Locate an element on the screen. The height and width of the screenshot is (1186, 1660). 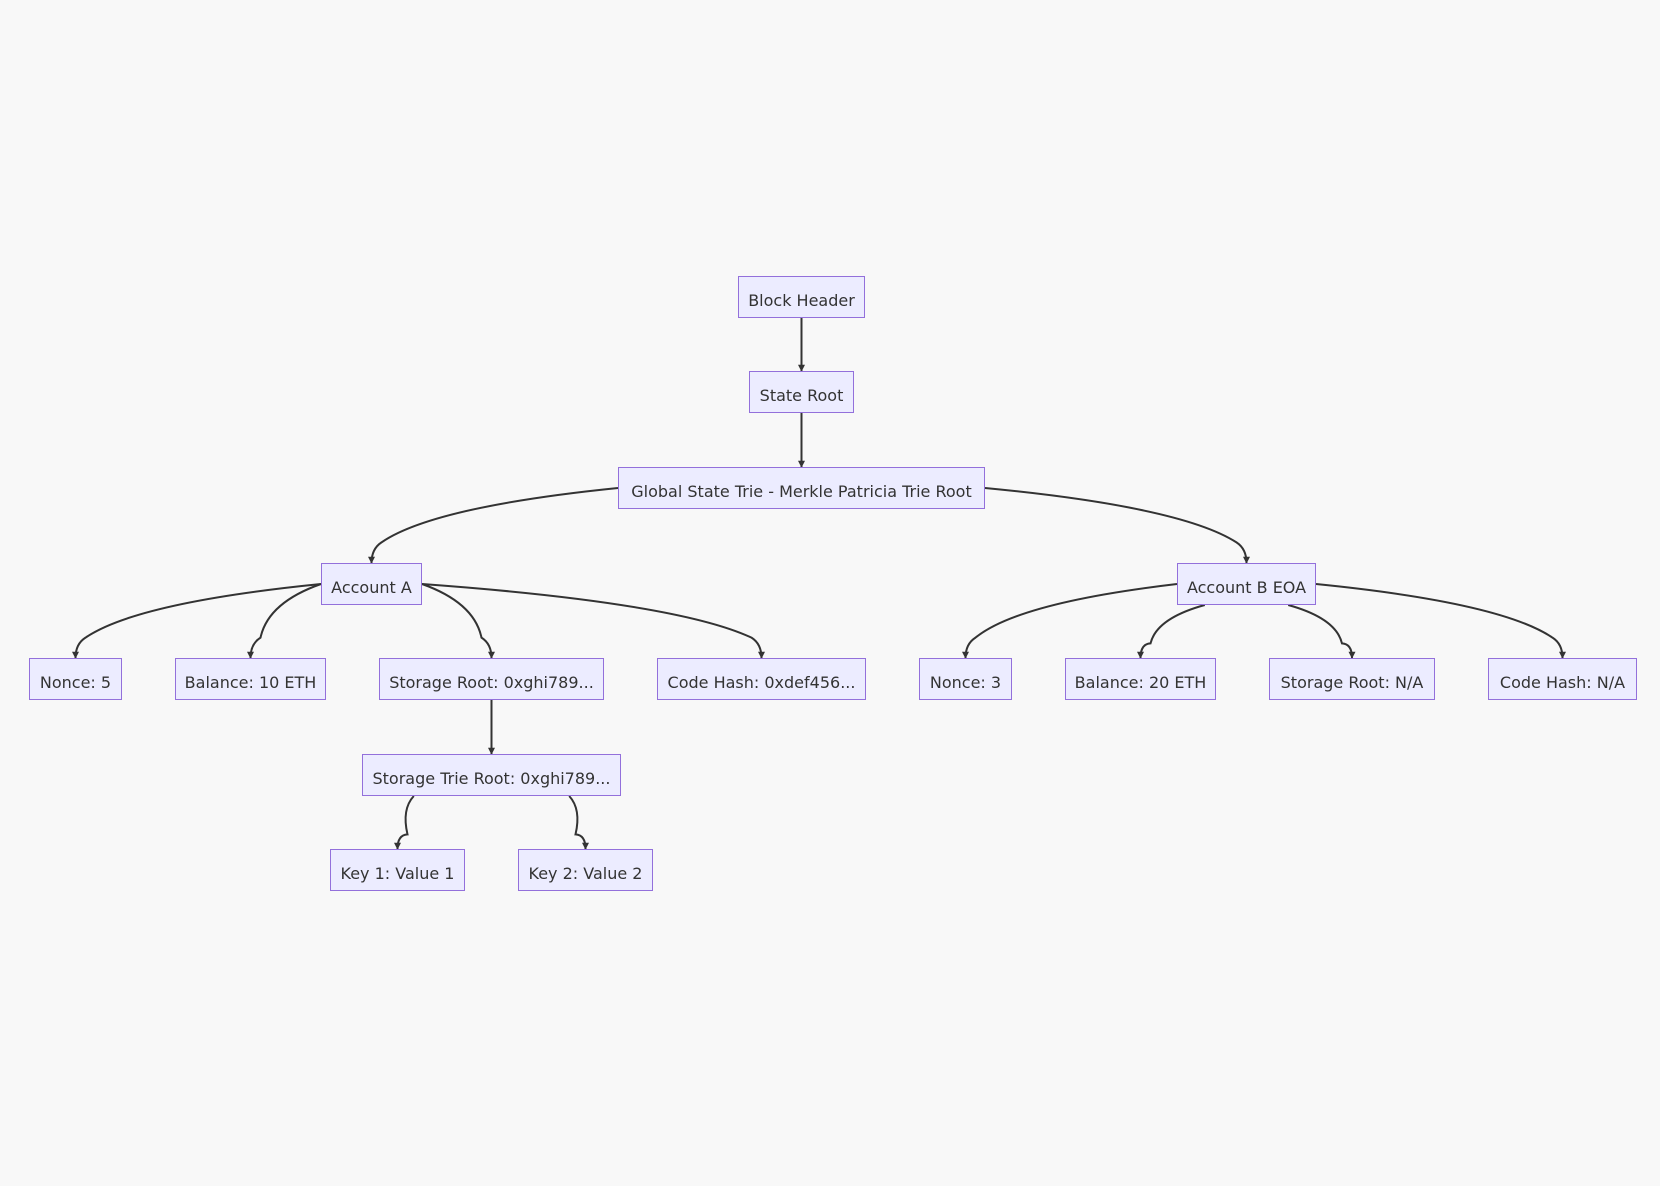
node-label: Code Hash: N/A is located at coordinates (1562, 682).